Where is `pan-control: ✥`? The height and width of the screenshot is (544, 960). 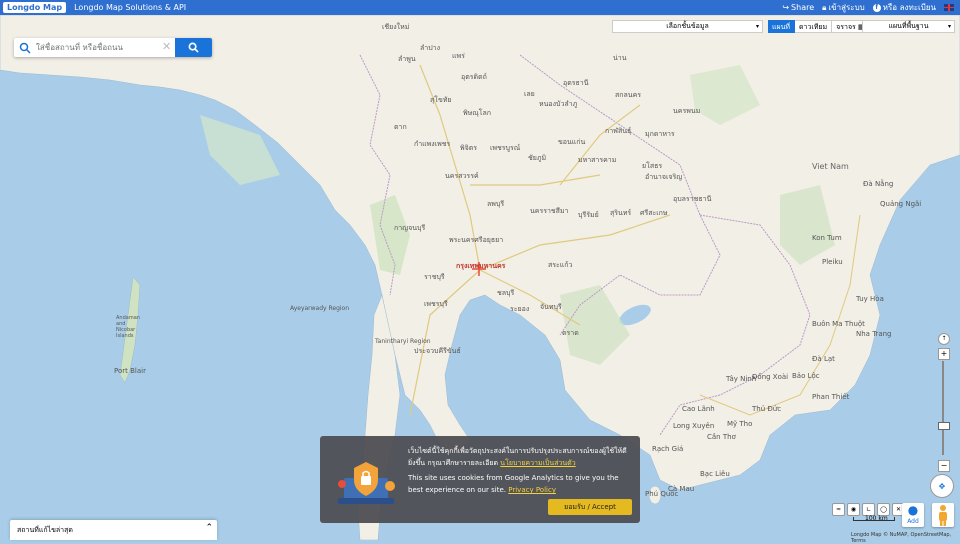
pan-control: ✥ is located at coordinates (942, 486).